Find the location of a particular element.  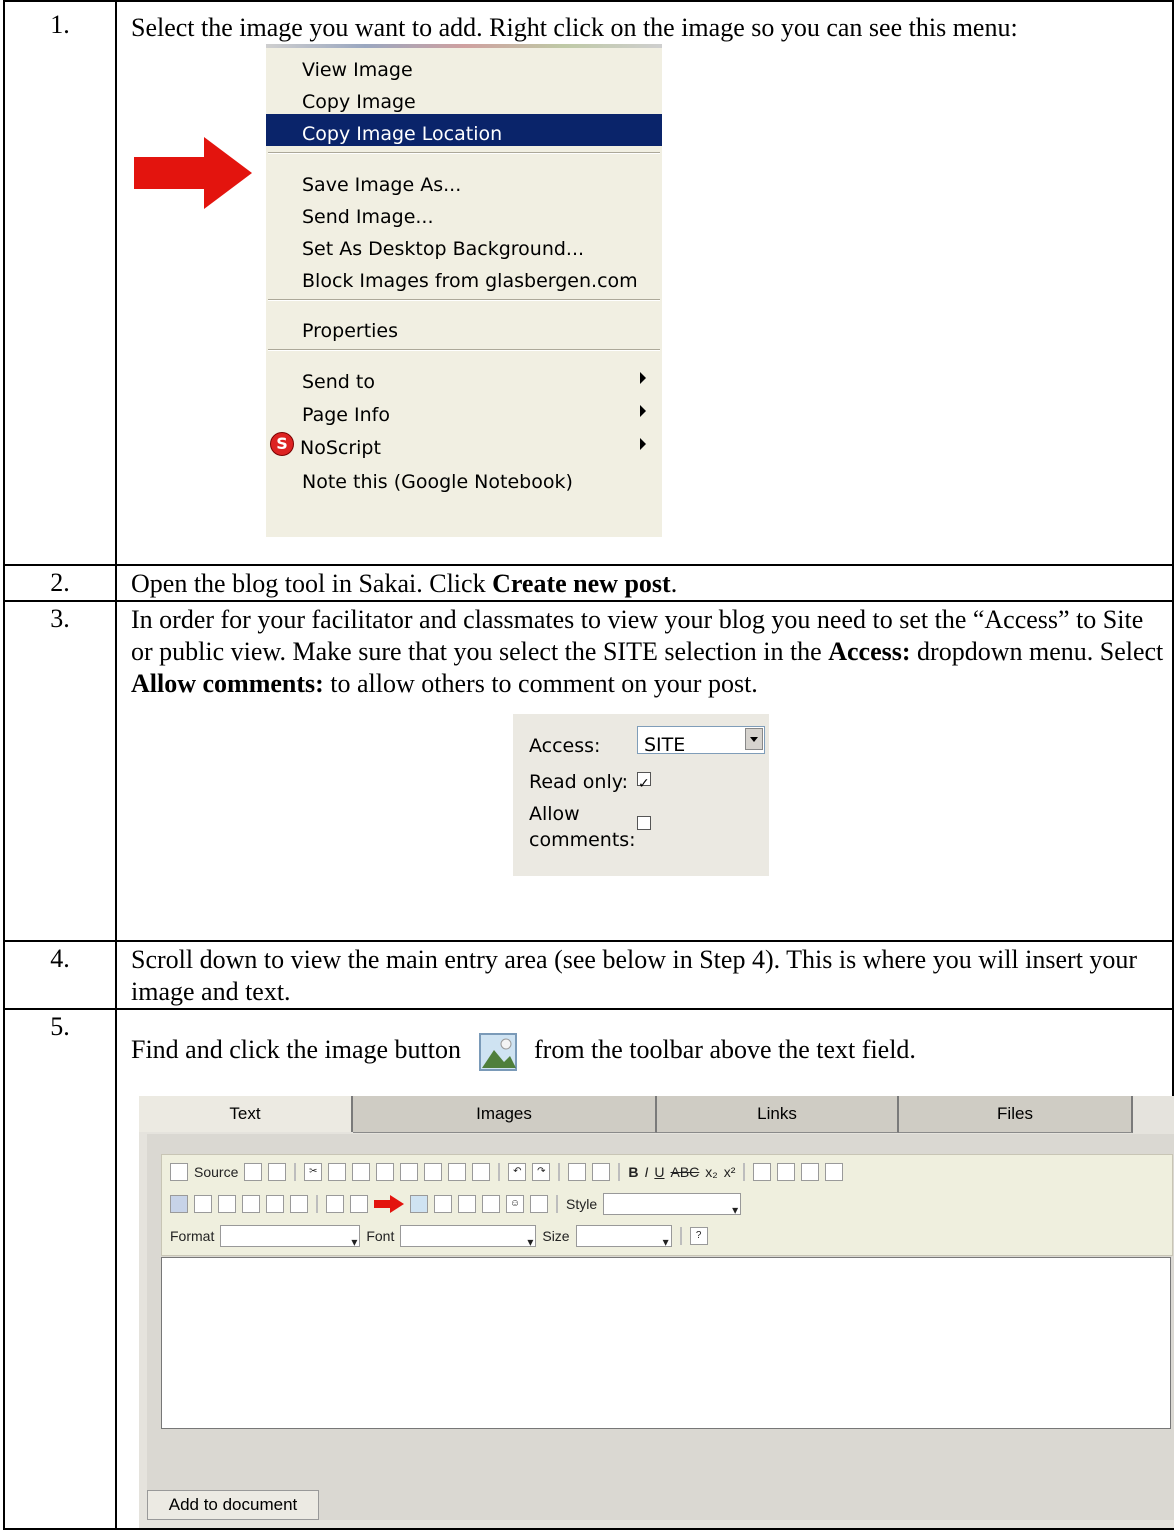

eraser-icon is located at coordinates (457, 1172).